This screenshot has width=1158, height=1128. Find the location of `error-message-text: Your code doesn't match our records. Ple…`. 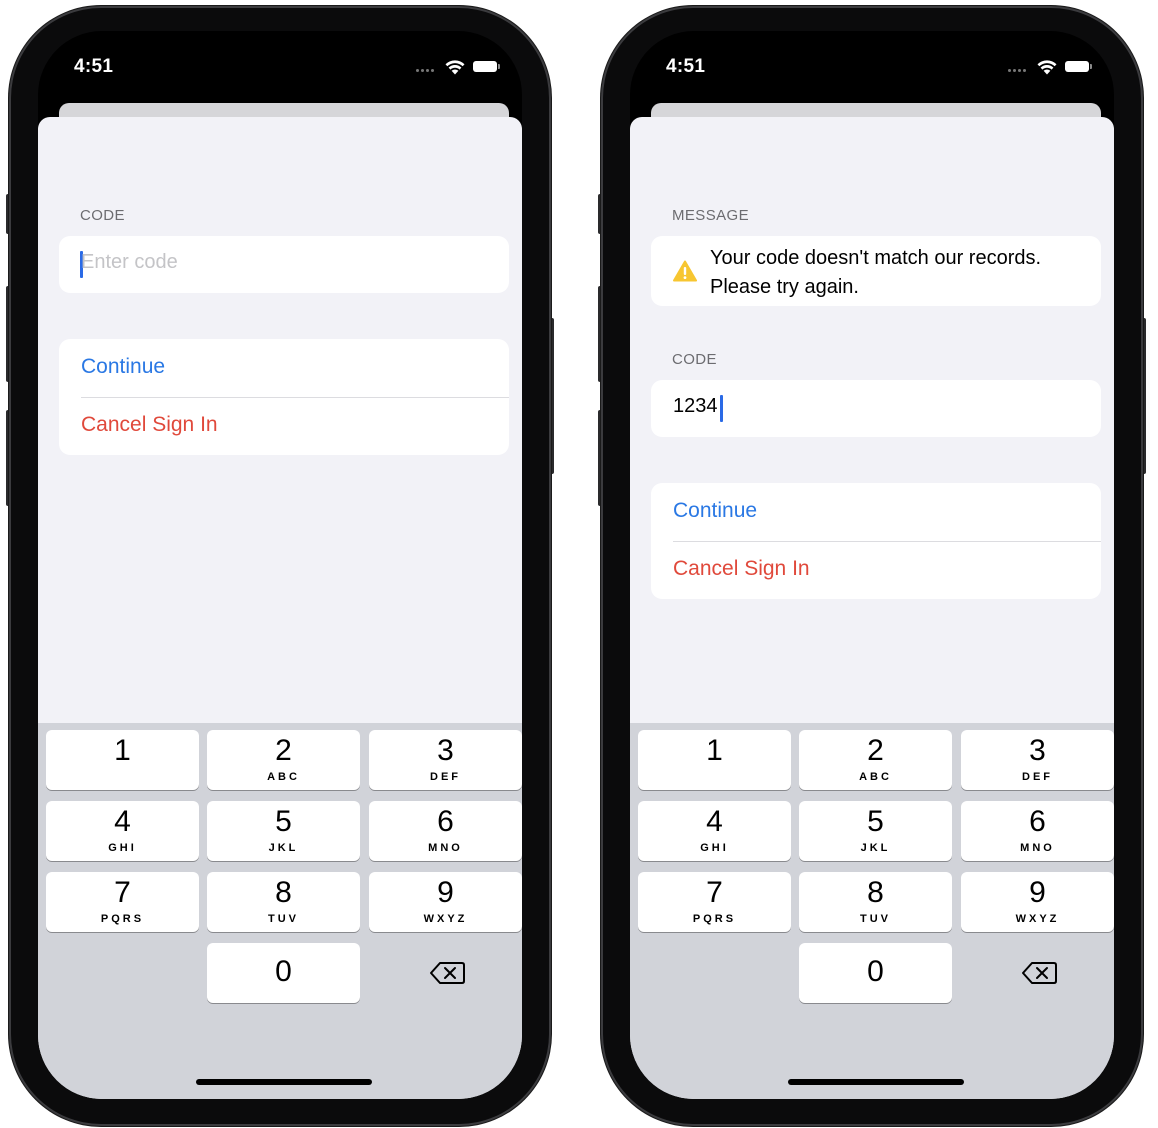

error-message-text: Your code doesn't match our records. Ple… is located at coordinates (876, 272).